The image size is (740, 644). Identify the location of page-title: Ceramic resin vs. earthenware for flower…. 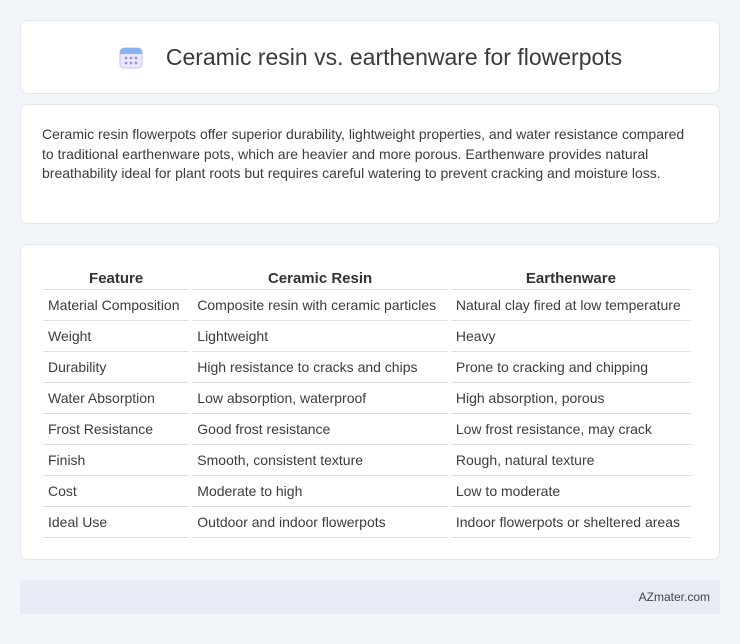
(394, 56).